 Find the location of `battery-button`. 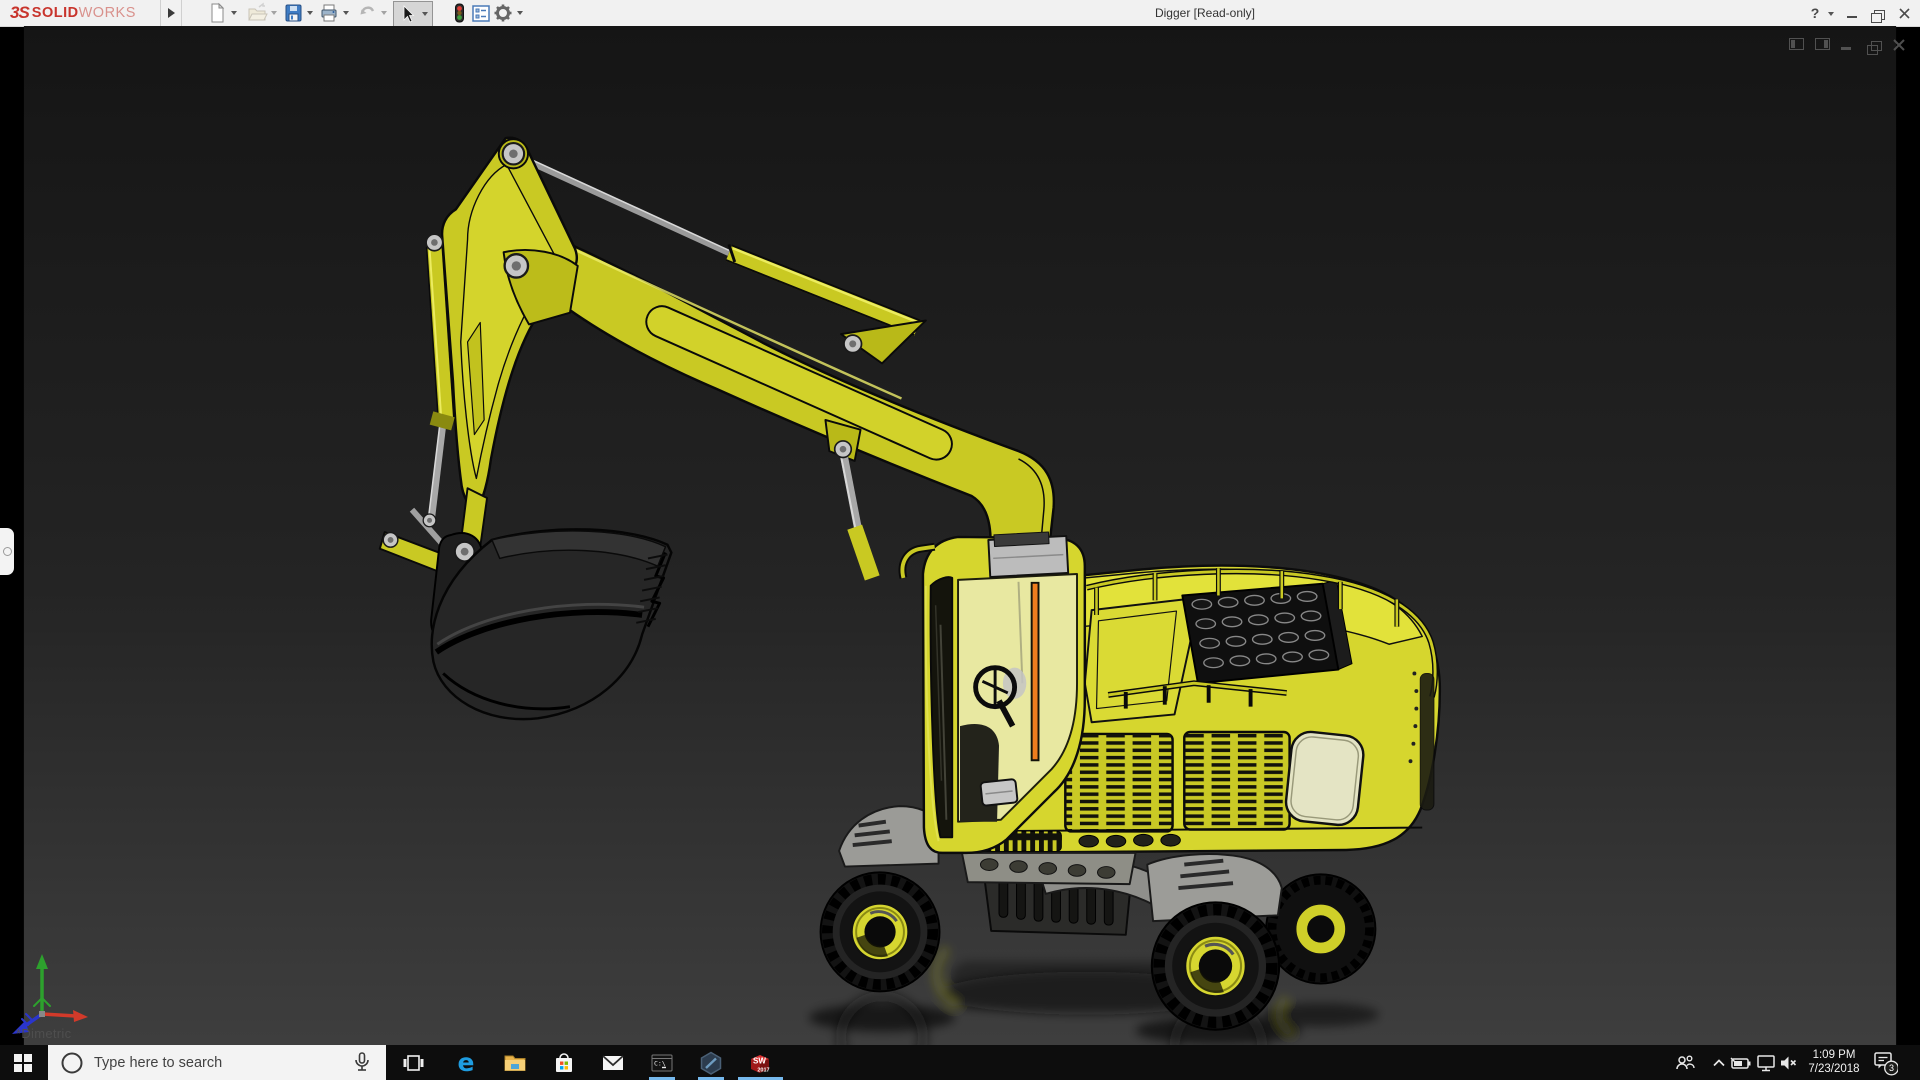

battery-button is located at coordinates (1741, 1063).